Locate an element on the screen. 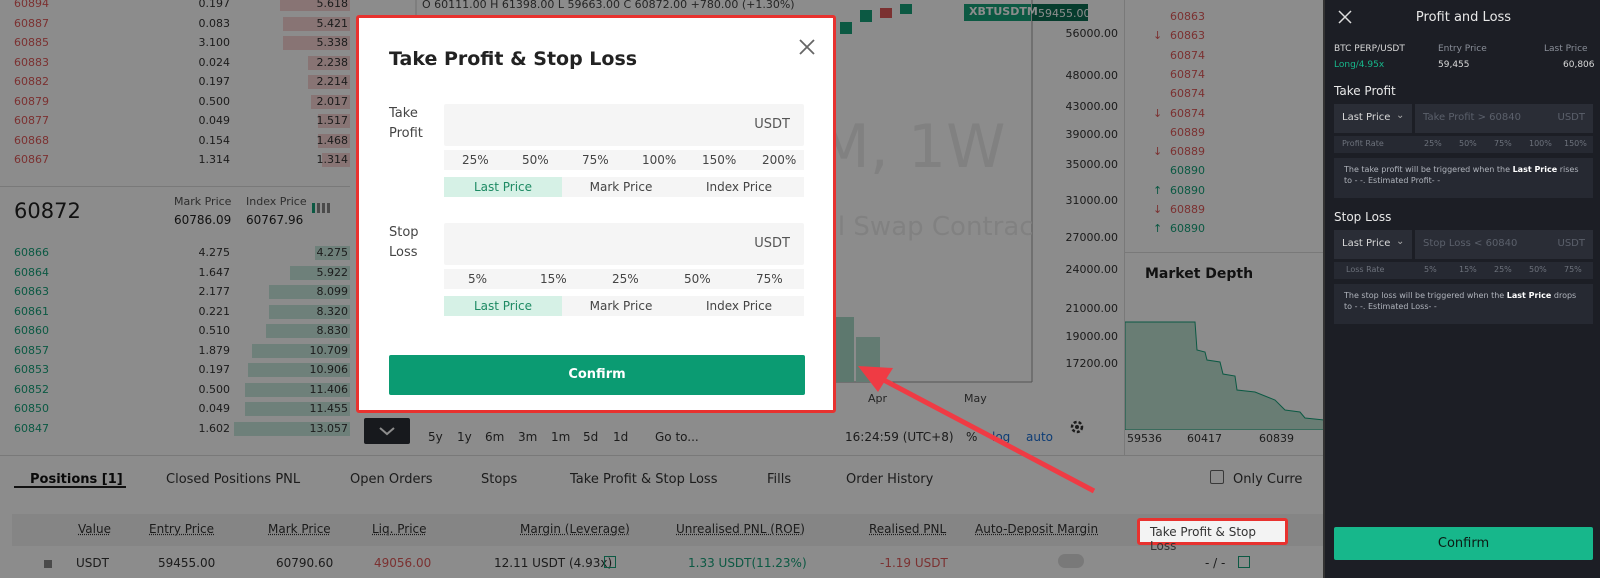 This screenshot has width=1600, height=578. percent-option: 200% is located at coordinates (779, 160).